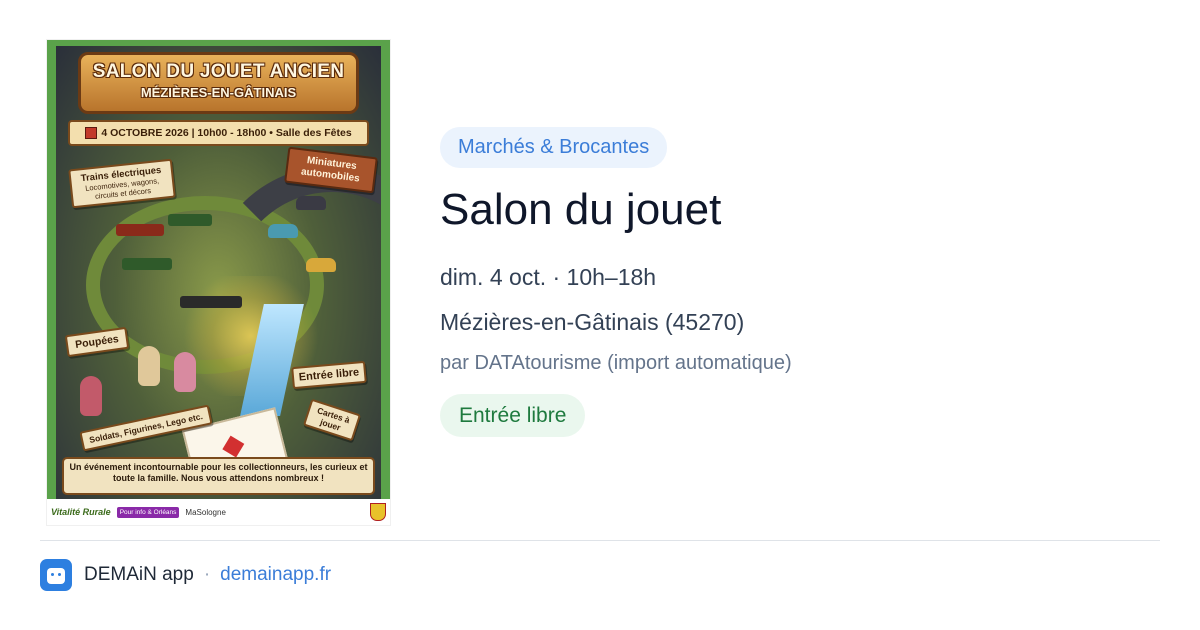 Image resolution: width=1200 pixels, height=630 pixels. Describe the element at coordinates (554, 147) in the screenshot. I see `category-badge: Marchés & Brocantes` at that location.